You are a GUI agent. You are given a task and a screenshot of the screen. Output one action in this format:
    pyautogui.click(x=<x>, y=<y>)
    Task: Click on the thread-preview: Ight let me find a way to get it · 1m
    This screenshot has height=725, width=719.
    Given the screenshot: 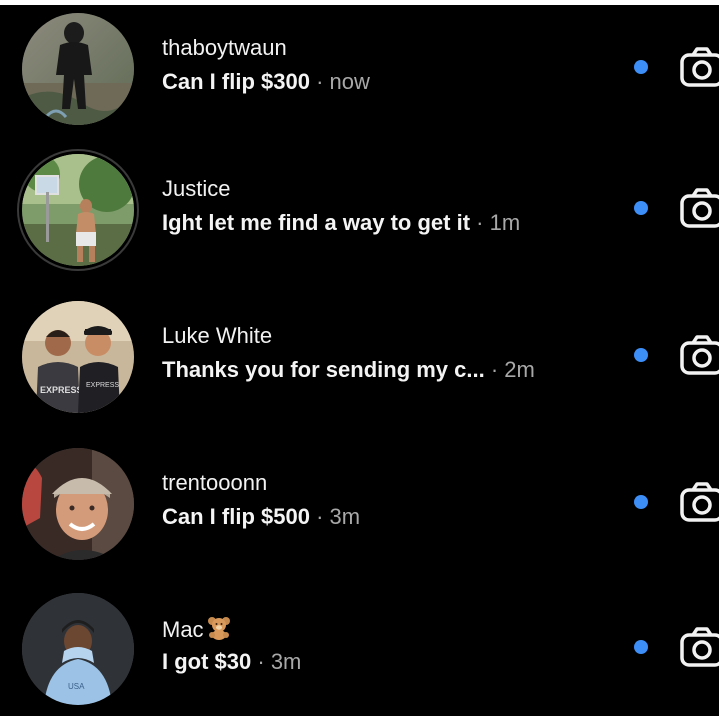 What is the action you would take?
    pyautogui.click(x=341, y=223)
    